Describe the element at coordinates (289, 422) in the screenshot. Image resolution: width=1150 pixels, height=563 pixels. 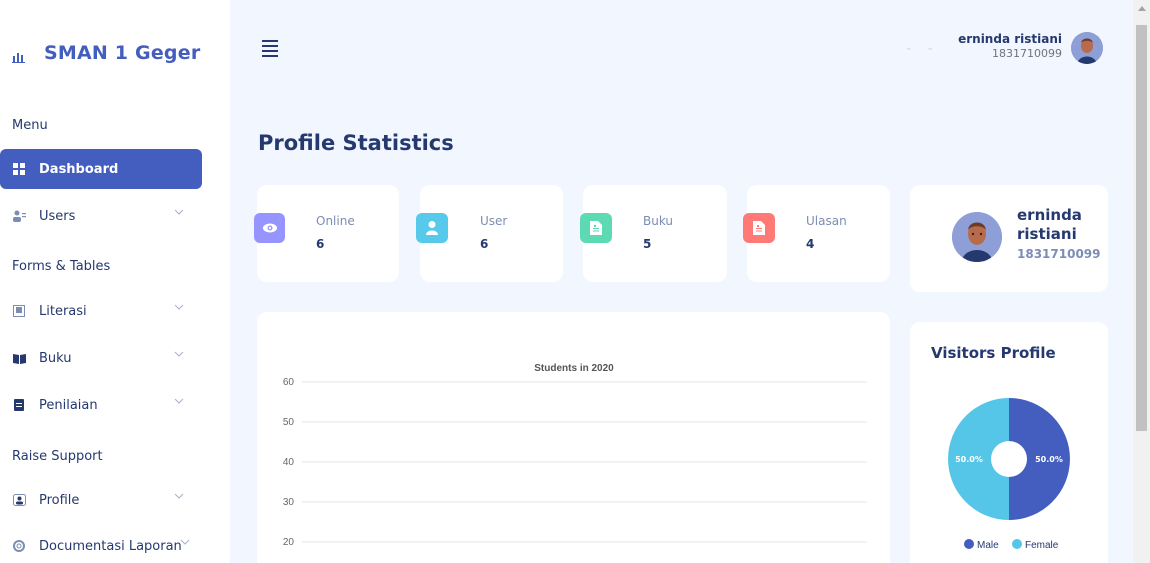
I see `y-tick-label: 50` at that location.